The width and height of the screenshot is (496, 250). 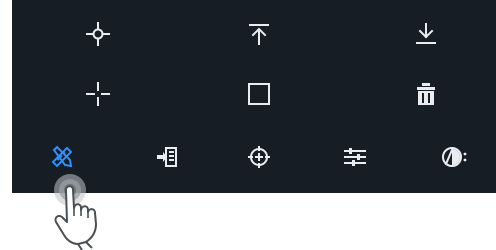 I want to click on settings-sliders-button, so click(x=355, y=157).